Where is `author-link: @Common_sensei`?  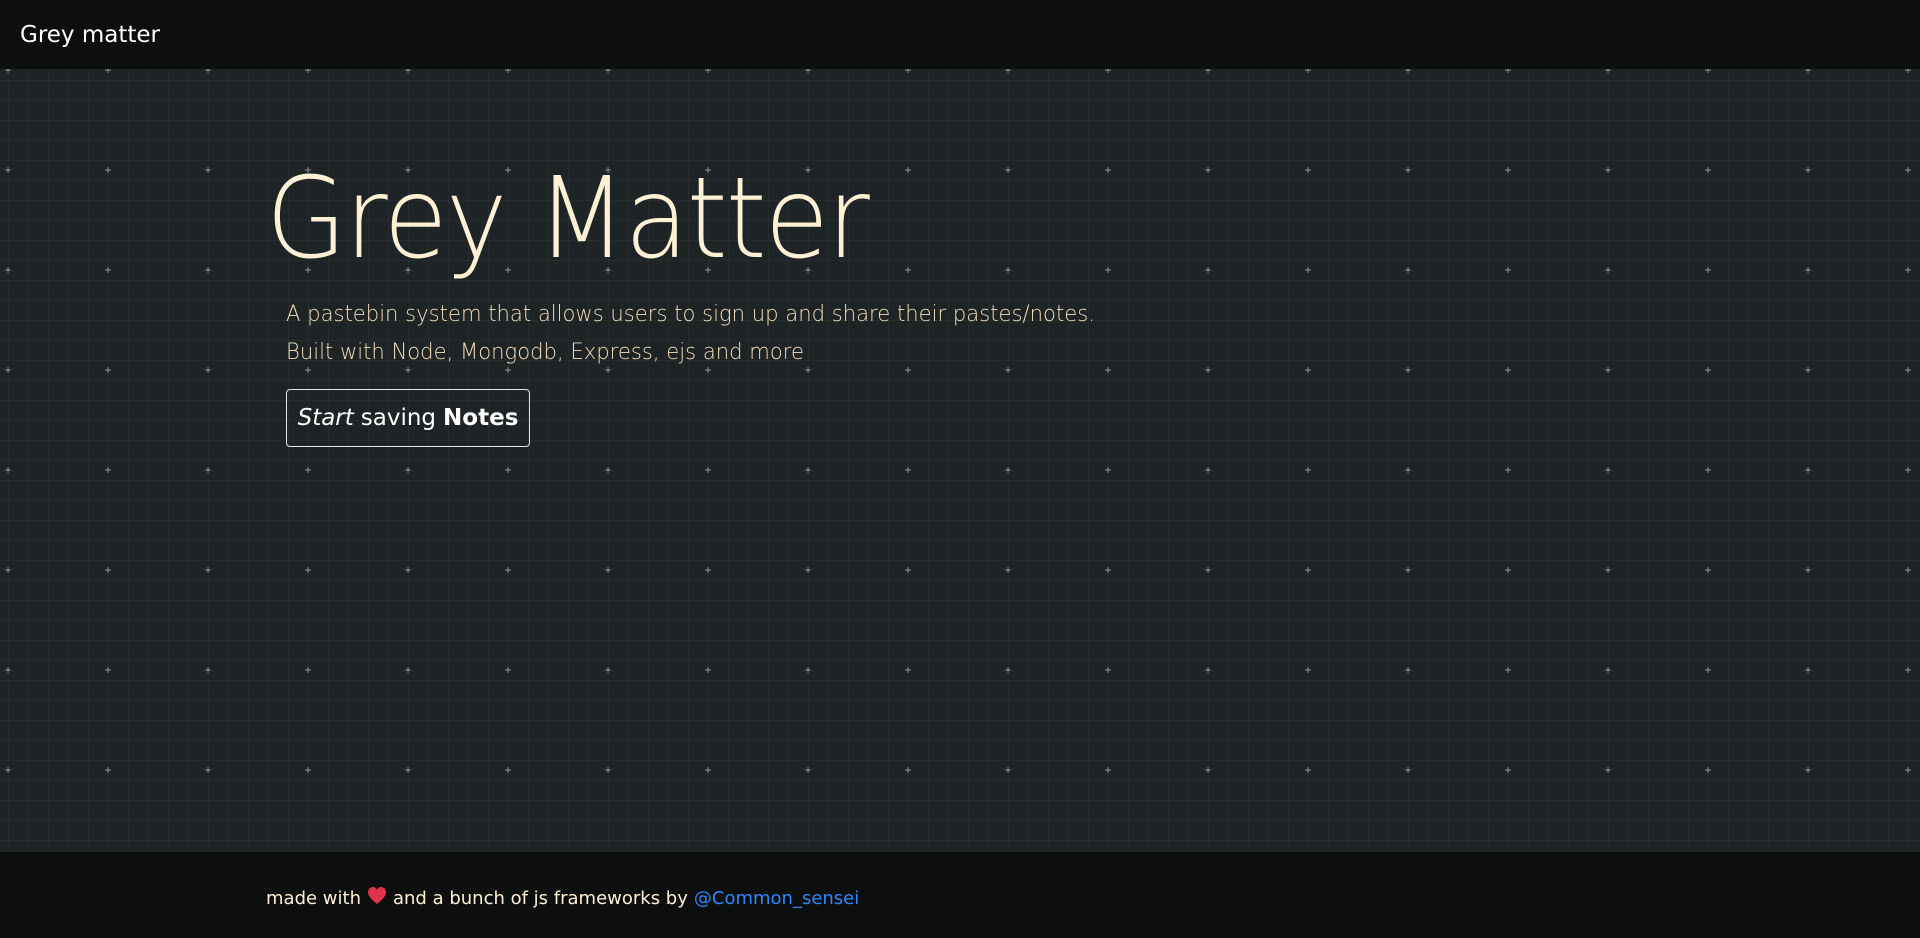
author-link: @Common_sensei is located at coordinates (776, 898).